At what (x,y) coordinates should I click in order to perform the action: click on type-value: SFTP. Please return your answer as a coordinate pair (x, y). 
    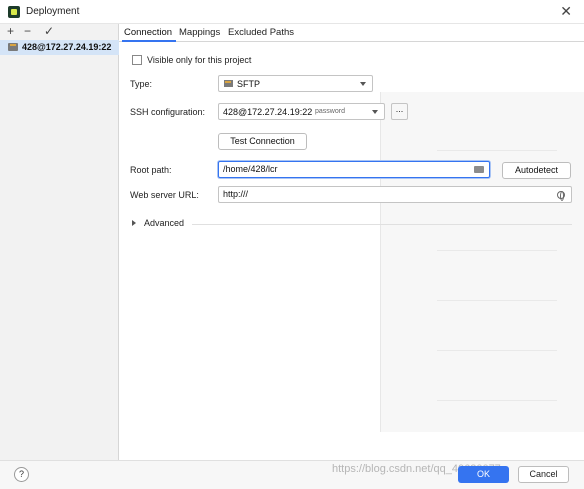
    Looking at the image, I should click on (249, 84).